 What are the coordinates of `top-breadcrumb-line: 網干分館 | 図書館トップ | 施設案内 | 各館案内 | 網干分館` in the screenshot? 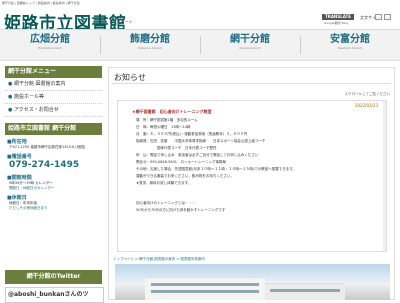 It's located at (41, 3).